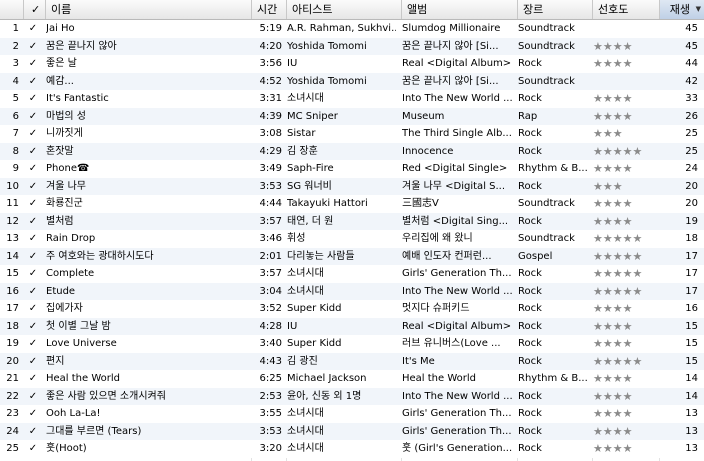 This screenshot has height=461, width=704. What do you see at coordinates (66, 116) in the screenshot?
I see `track-name: 마법의 성` at bounding box center [66, 116].